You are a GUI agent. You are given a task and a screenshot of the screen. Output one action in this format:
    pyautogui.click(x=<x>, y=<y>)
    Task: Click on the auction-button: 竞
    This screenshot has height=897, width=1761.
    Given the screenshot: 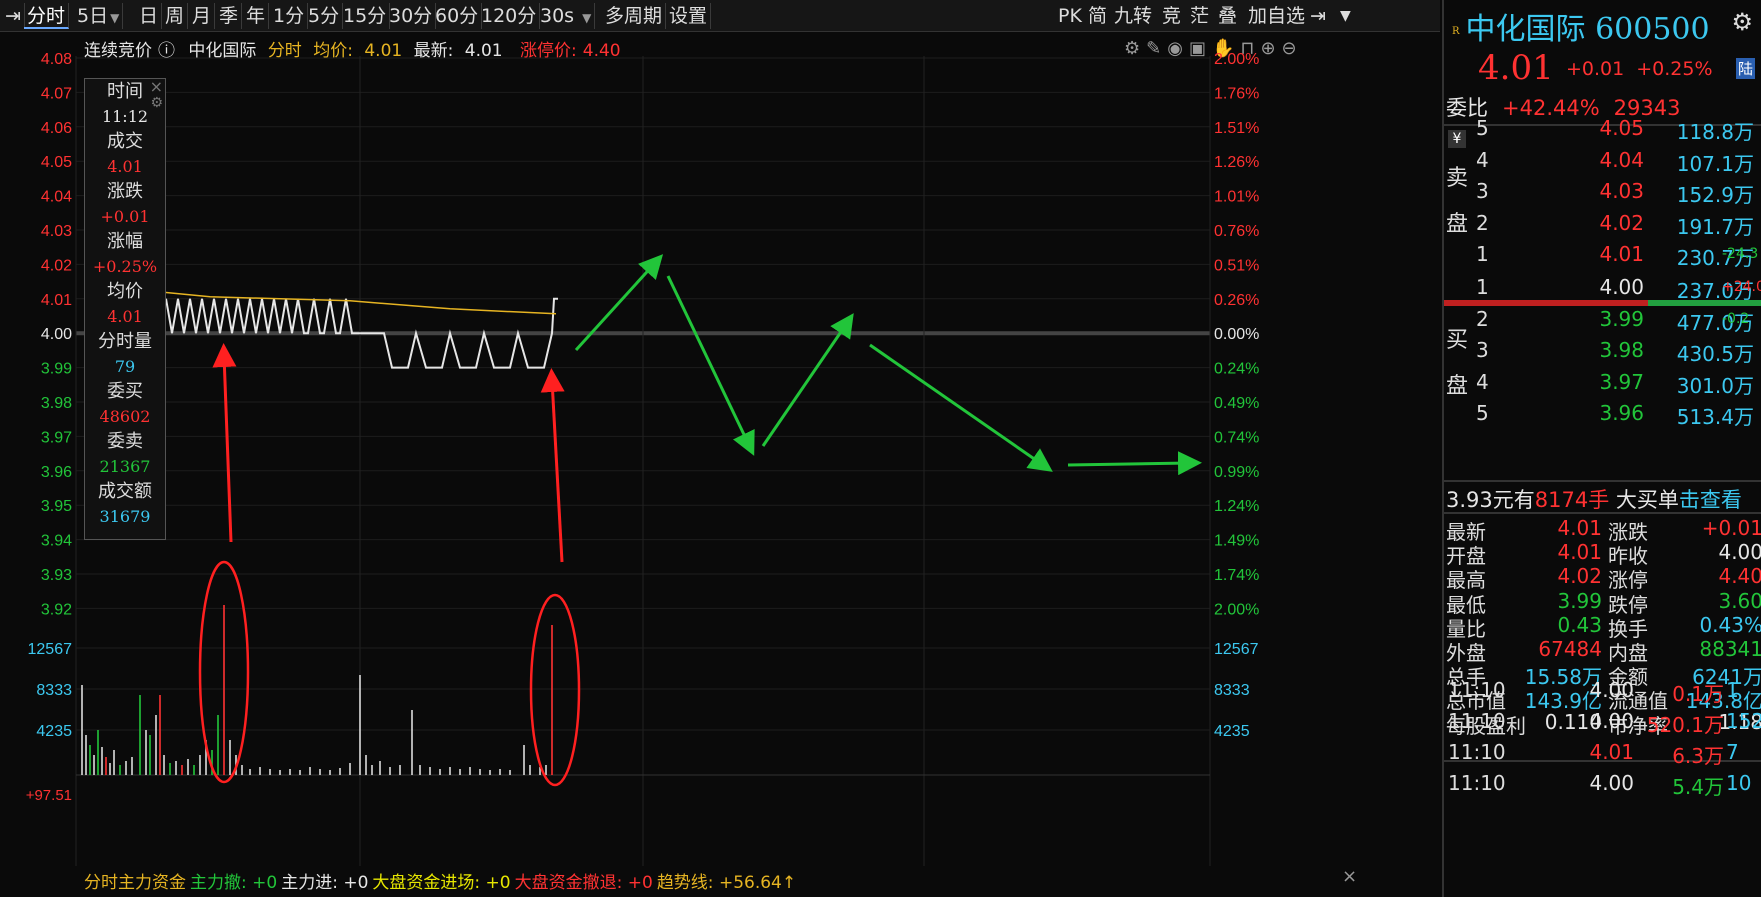 What is the action you would take?
    pyautogui.click(x=1171, y=16)
    